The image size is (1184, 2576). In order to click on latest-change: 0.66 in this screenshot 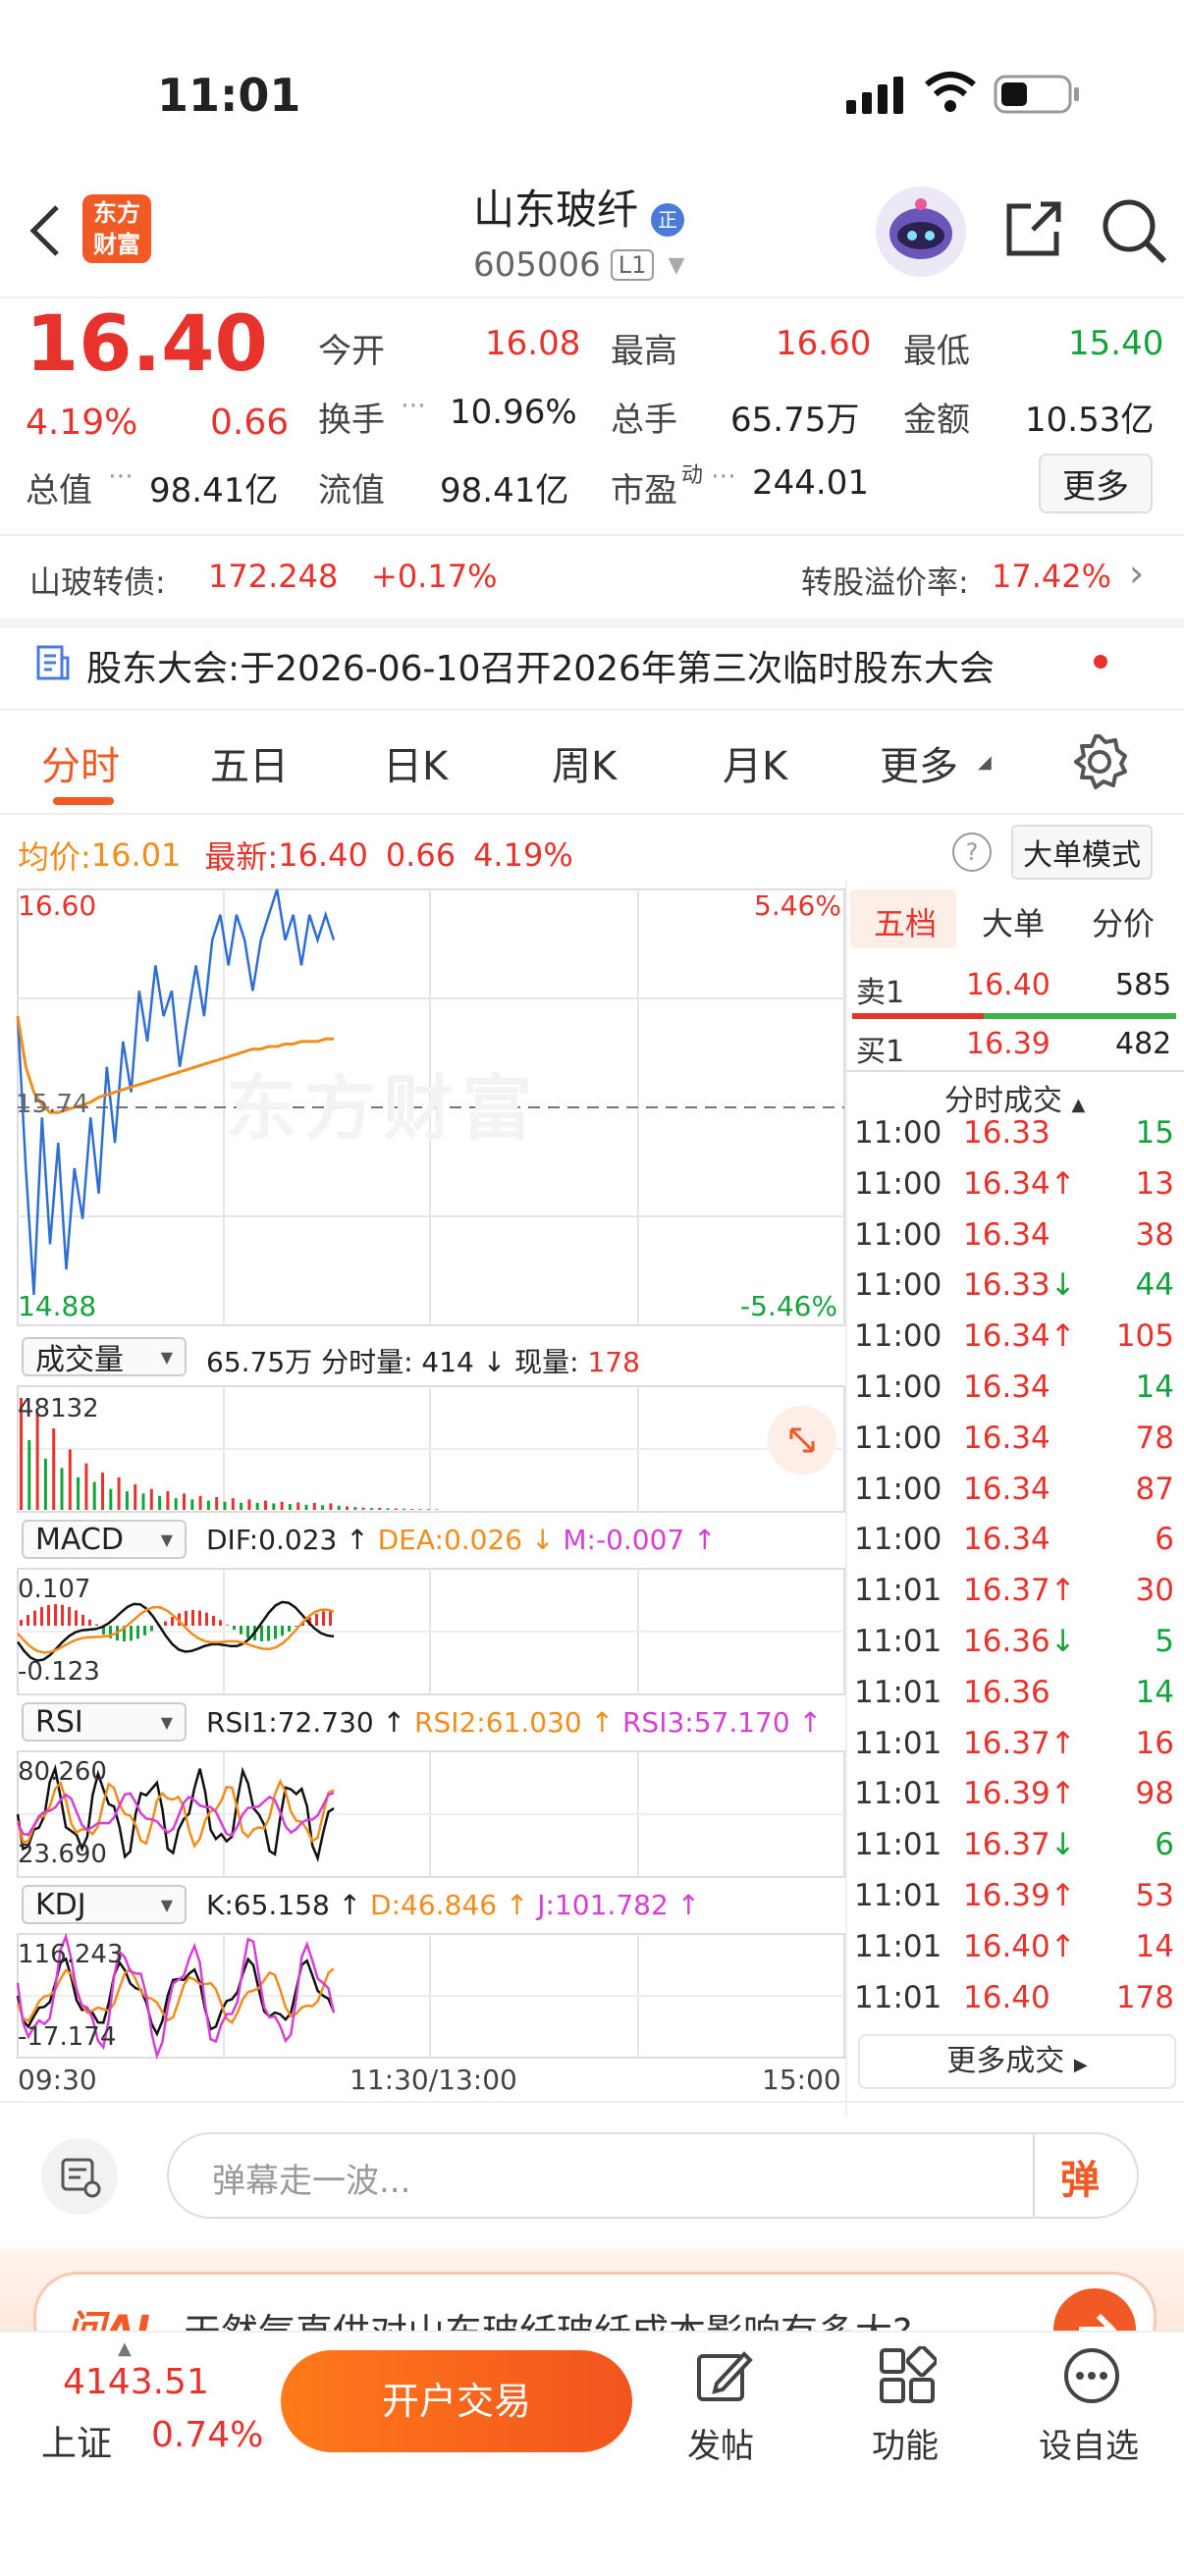, I will do `click(421, 855)`.